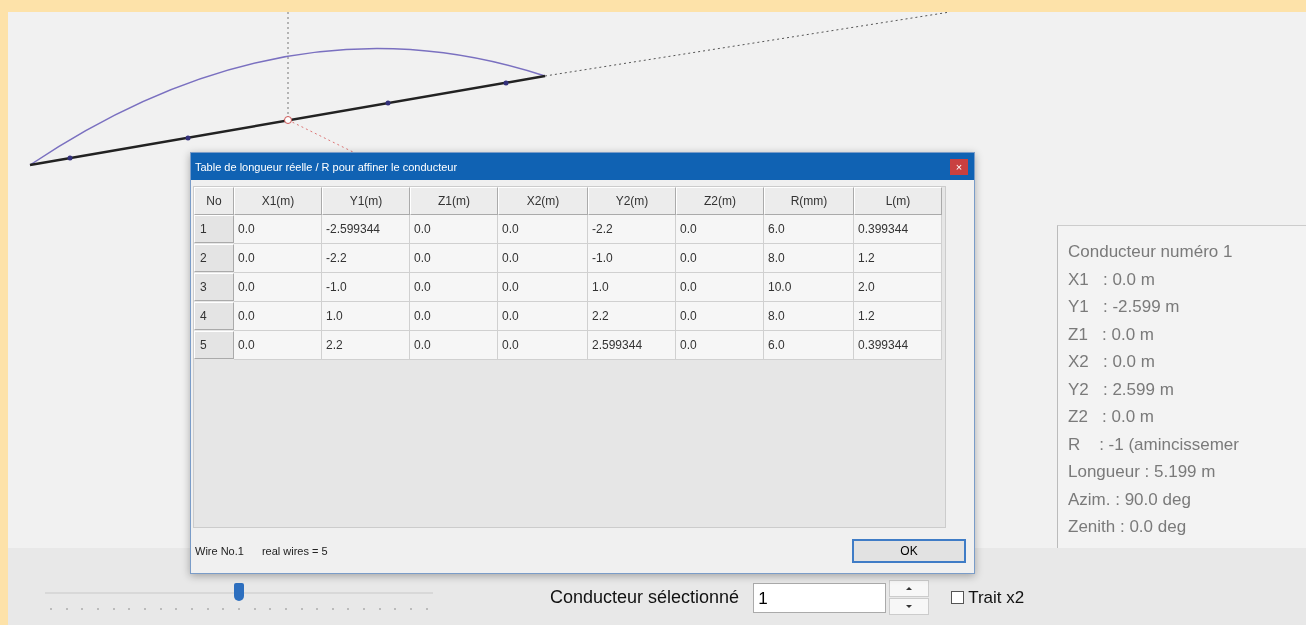 The height and width of the screenshot is (625, 1306). I want to click on number-field: 1, so click(820, 597).